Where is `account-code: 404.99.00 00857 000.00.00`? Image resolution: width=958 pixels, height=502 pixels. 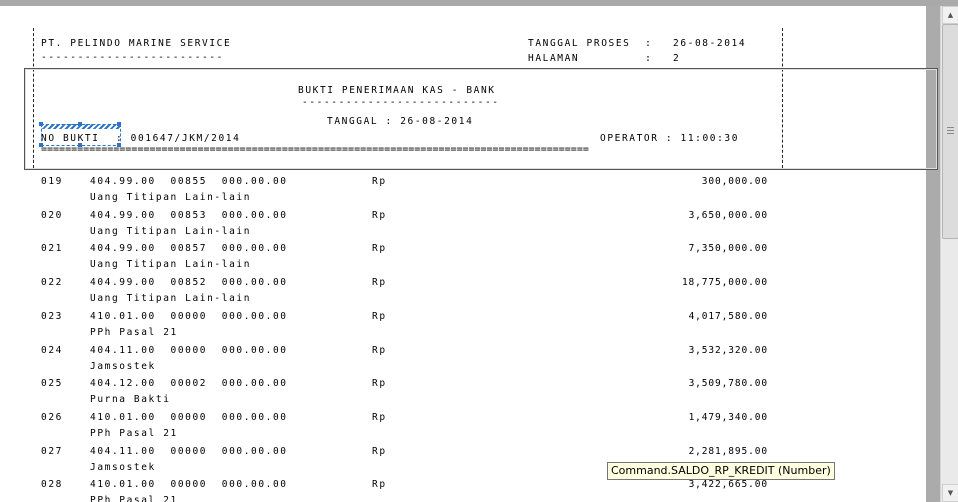
account-code: 404.99.00 00857 000.00.00 is located at coordinates (189, 249).